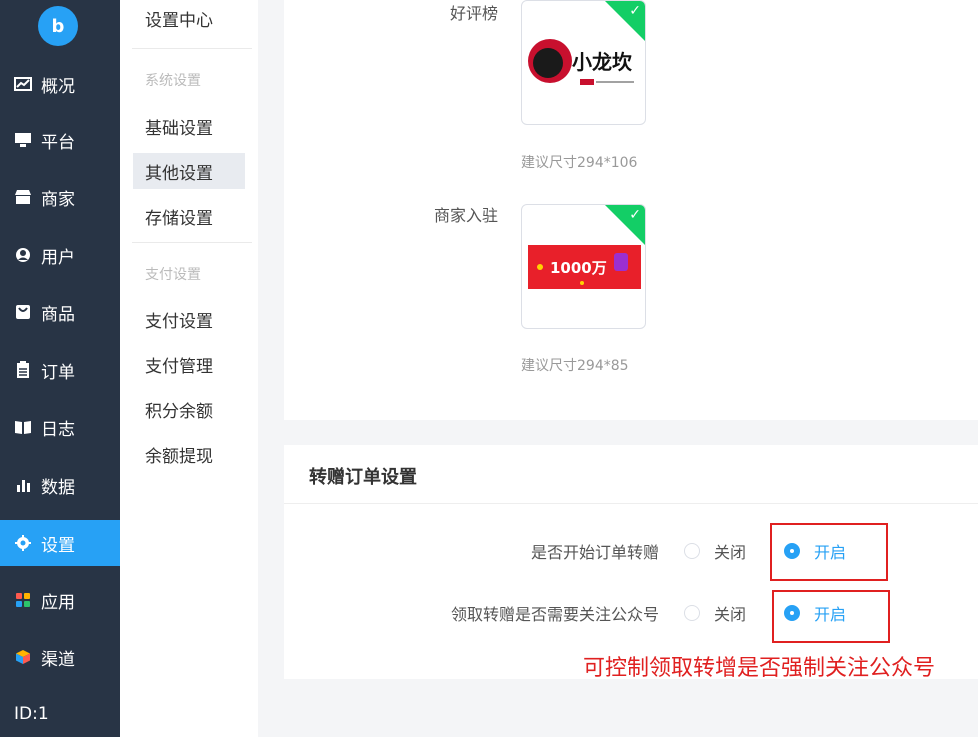 The height and width of the screenshot is (737, 978). I want to click on group-system-settings: 系统设置, so click(173, 81).